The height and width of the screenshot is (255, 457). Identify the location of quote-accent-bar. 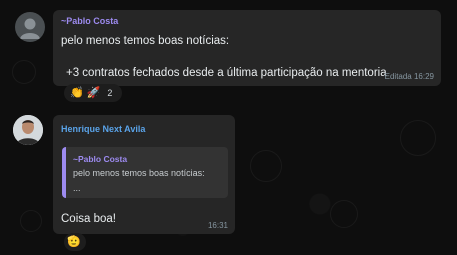
(64, 172).